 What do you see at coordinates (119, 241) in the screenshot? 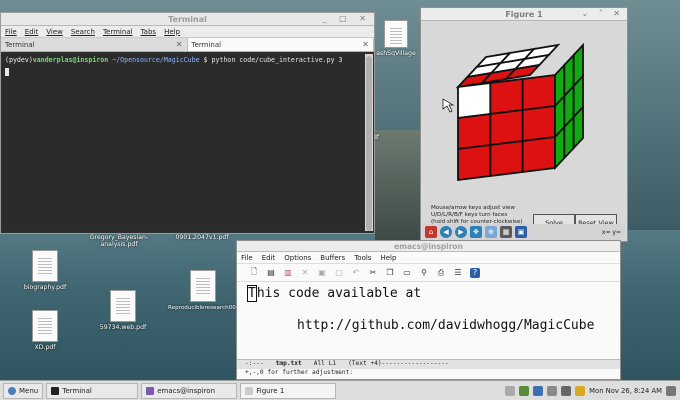
I see `desktop-icon-gregory: Gregory_Bayesian-analysis.pdf` at bounding box center [119, 241].